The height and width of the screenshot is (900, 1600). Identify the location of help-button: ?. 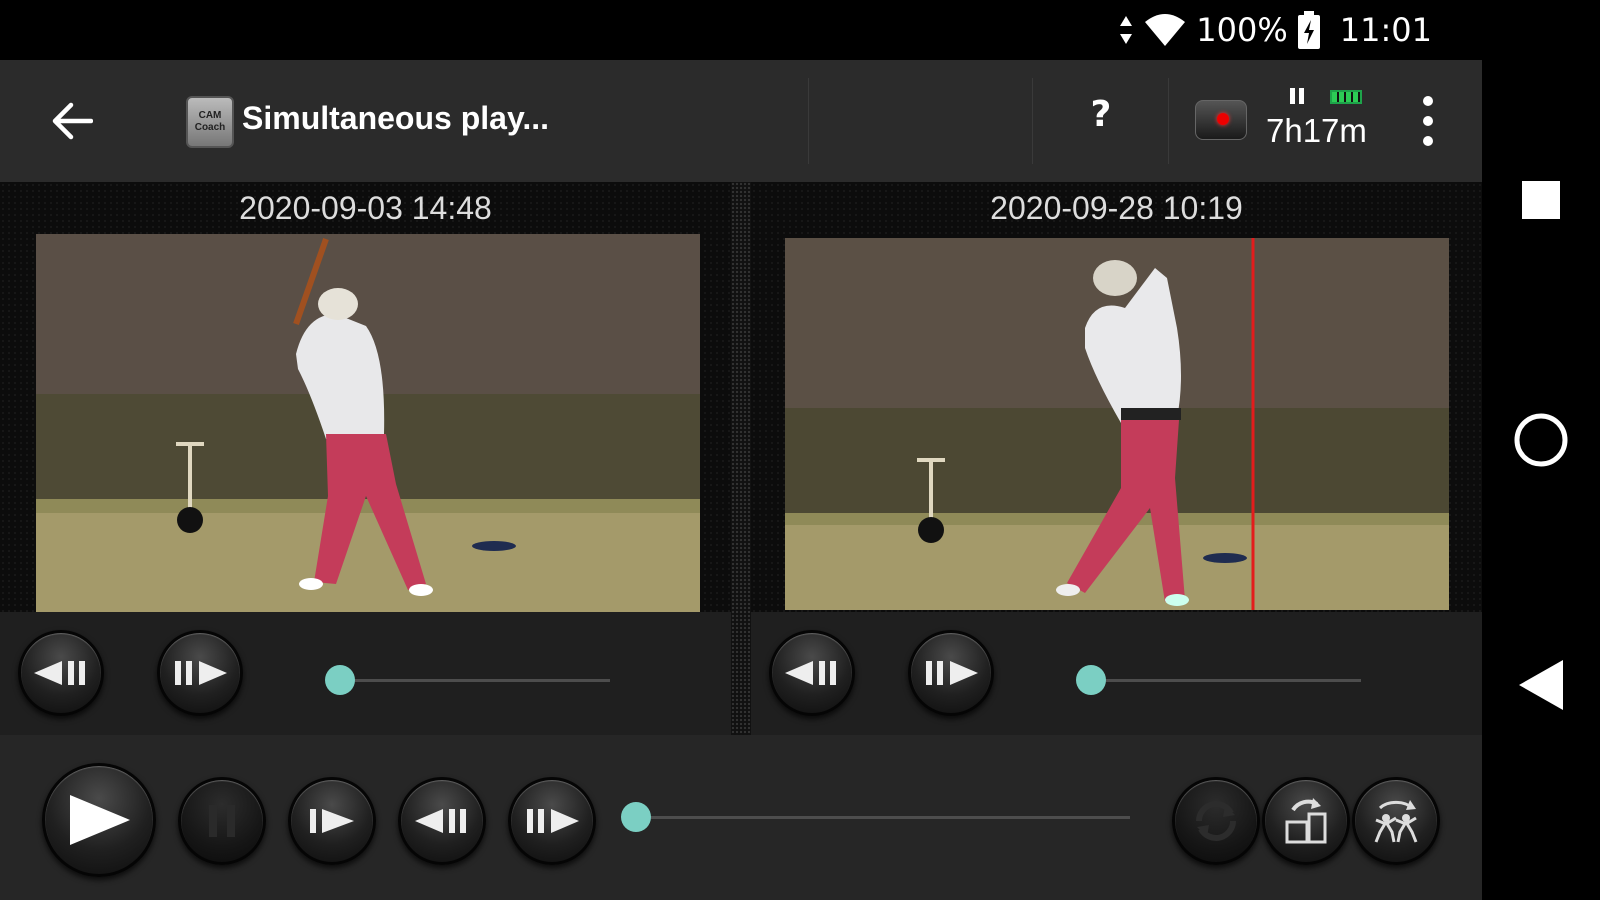
(1101, 121).